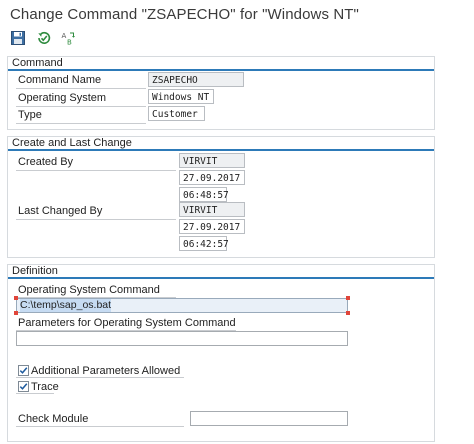  I want to click on trace-label: Trace, so click(45, 387).